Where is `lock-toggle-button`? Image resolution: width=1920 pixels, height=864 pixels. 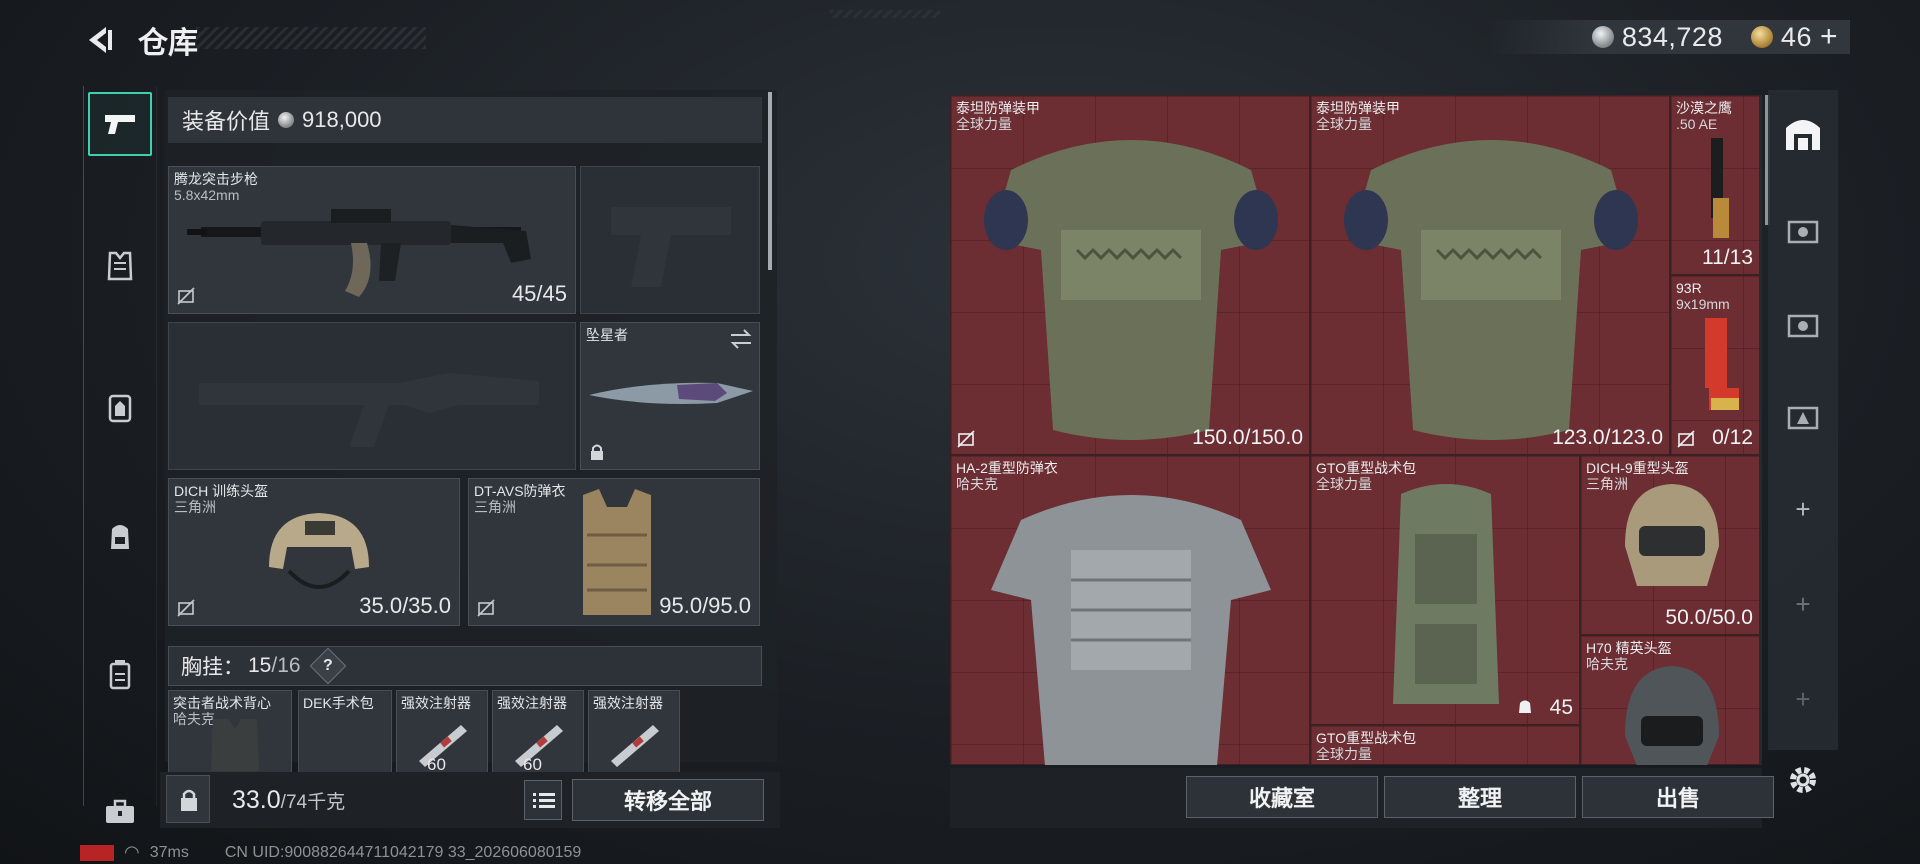 lock-toggle-button is located at coordinates (188, 799).